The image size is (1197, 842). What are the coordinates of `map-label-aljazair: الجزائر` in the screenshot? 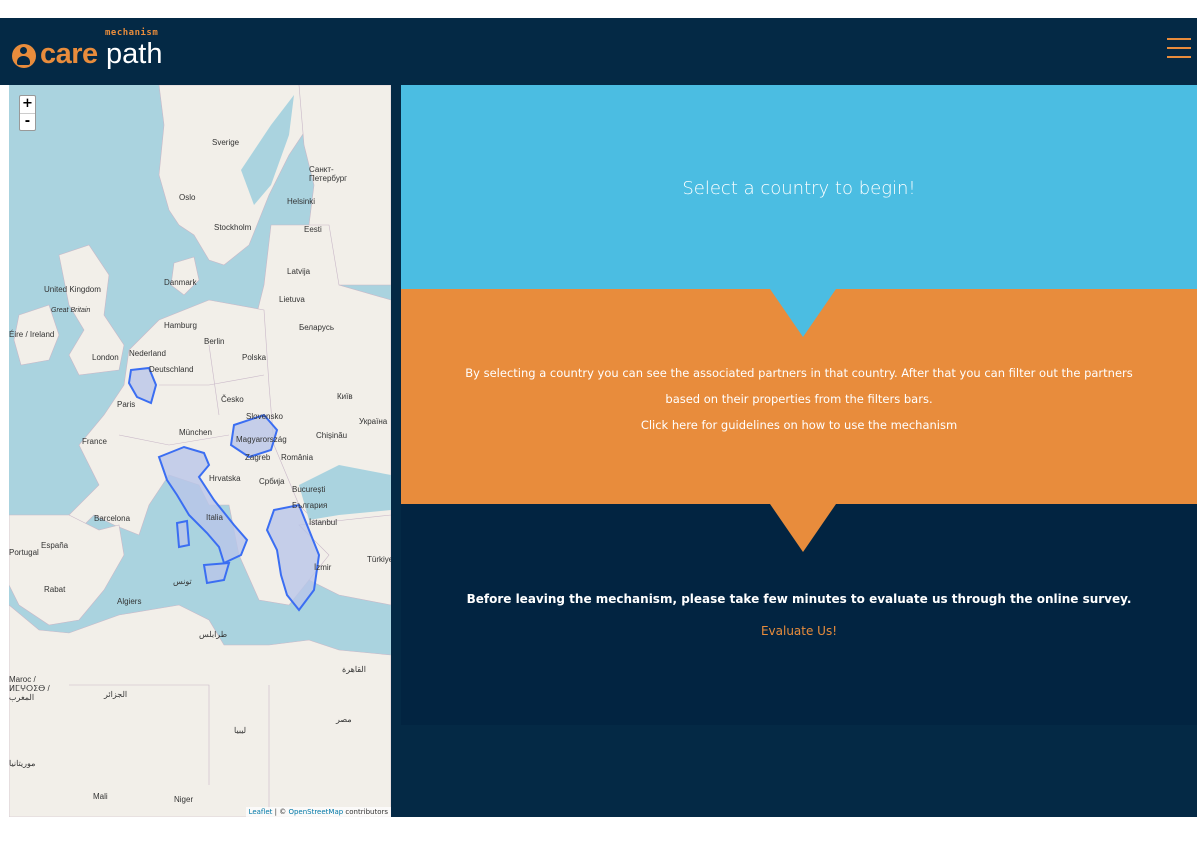 It's located at (116, 694).